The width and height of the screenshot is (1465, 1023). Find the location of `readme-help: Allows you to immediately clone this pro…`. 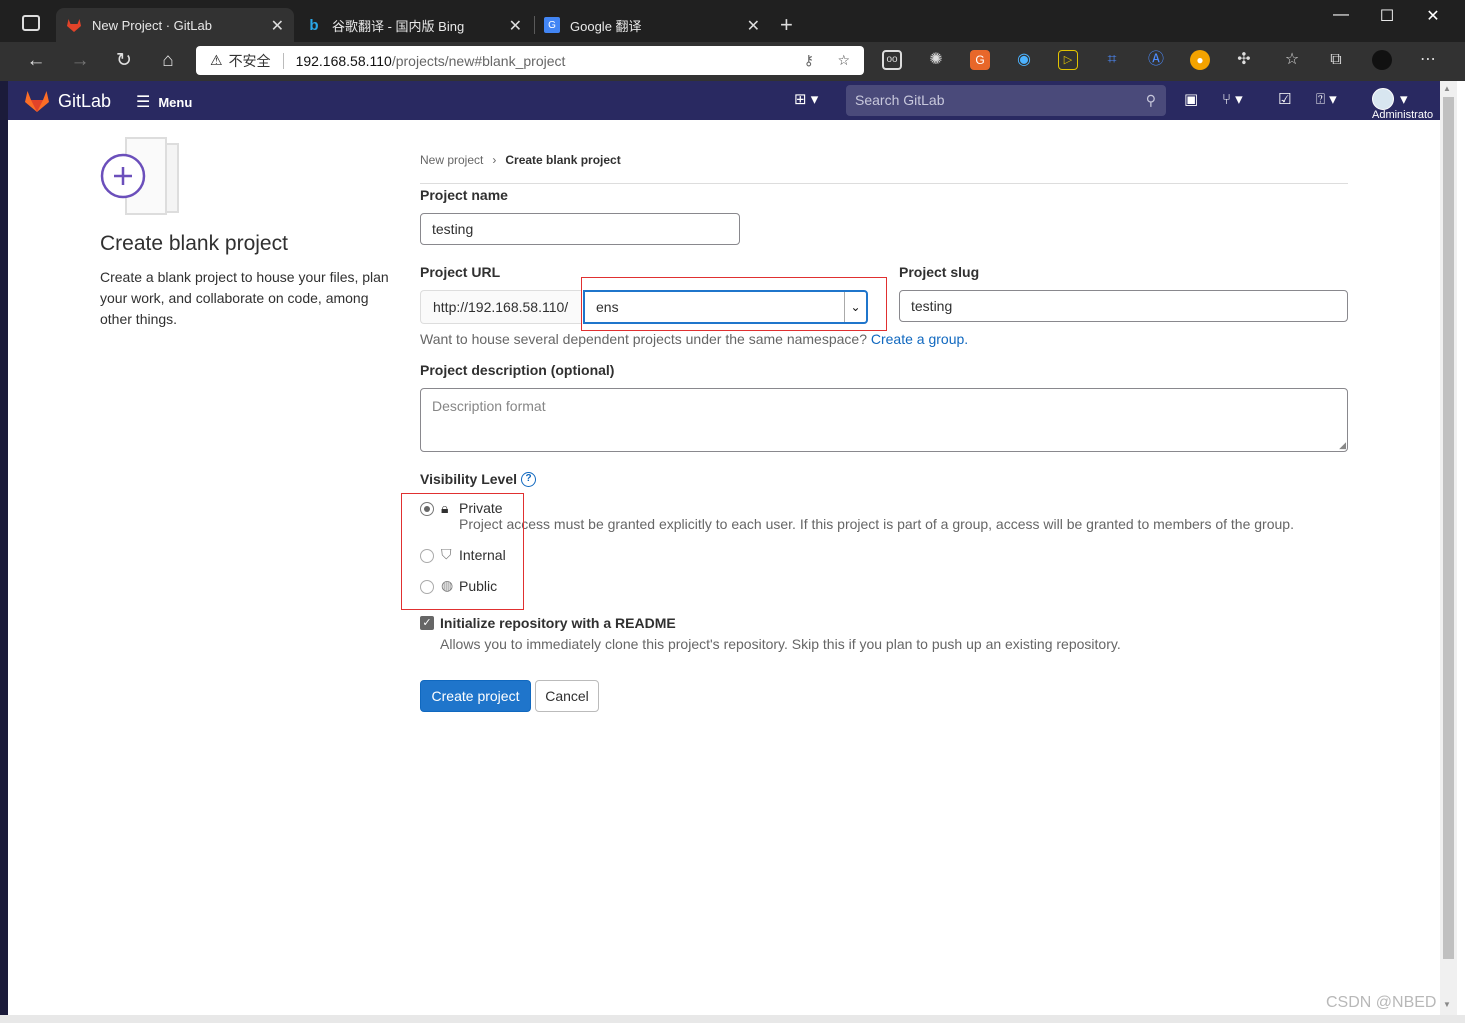

readme-help: Allows you to immediately clone this pro… is located at coordinates (780, 644).